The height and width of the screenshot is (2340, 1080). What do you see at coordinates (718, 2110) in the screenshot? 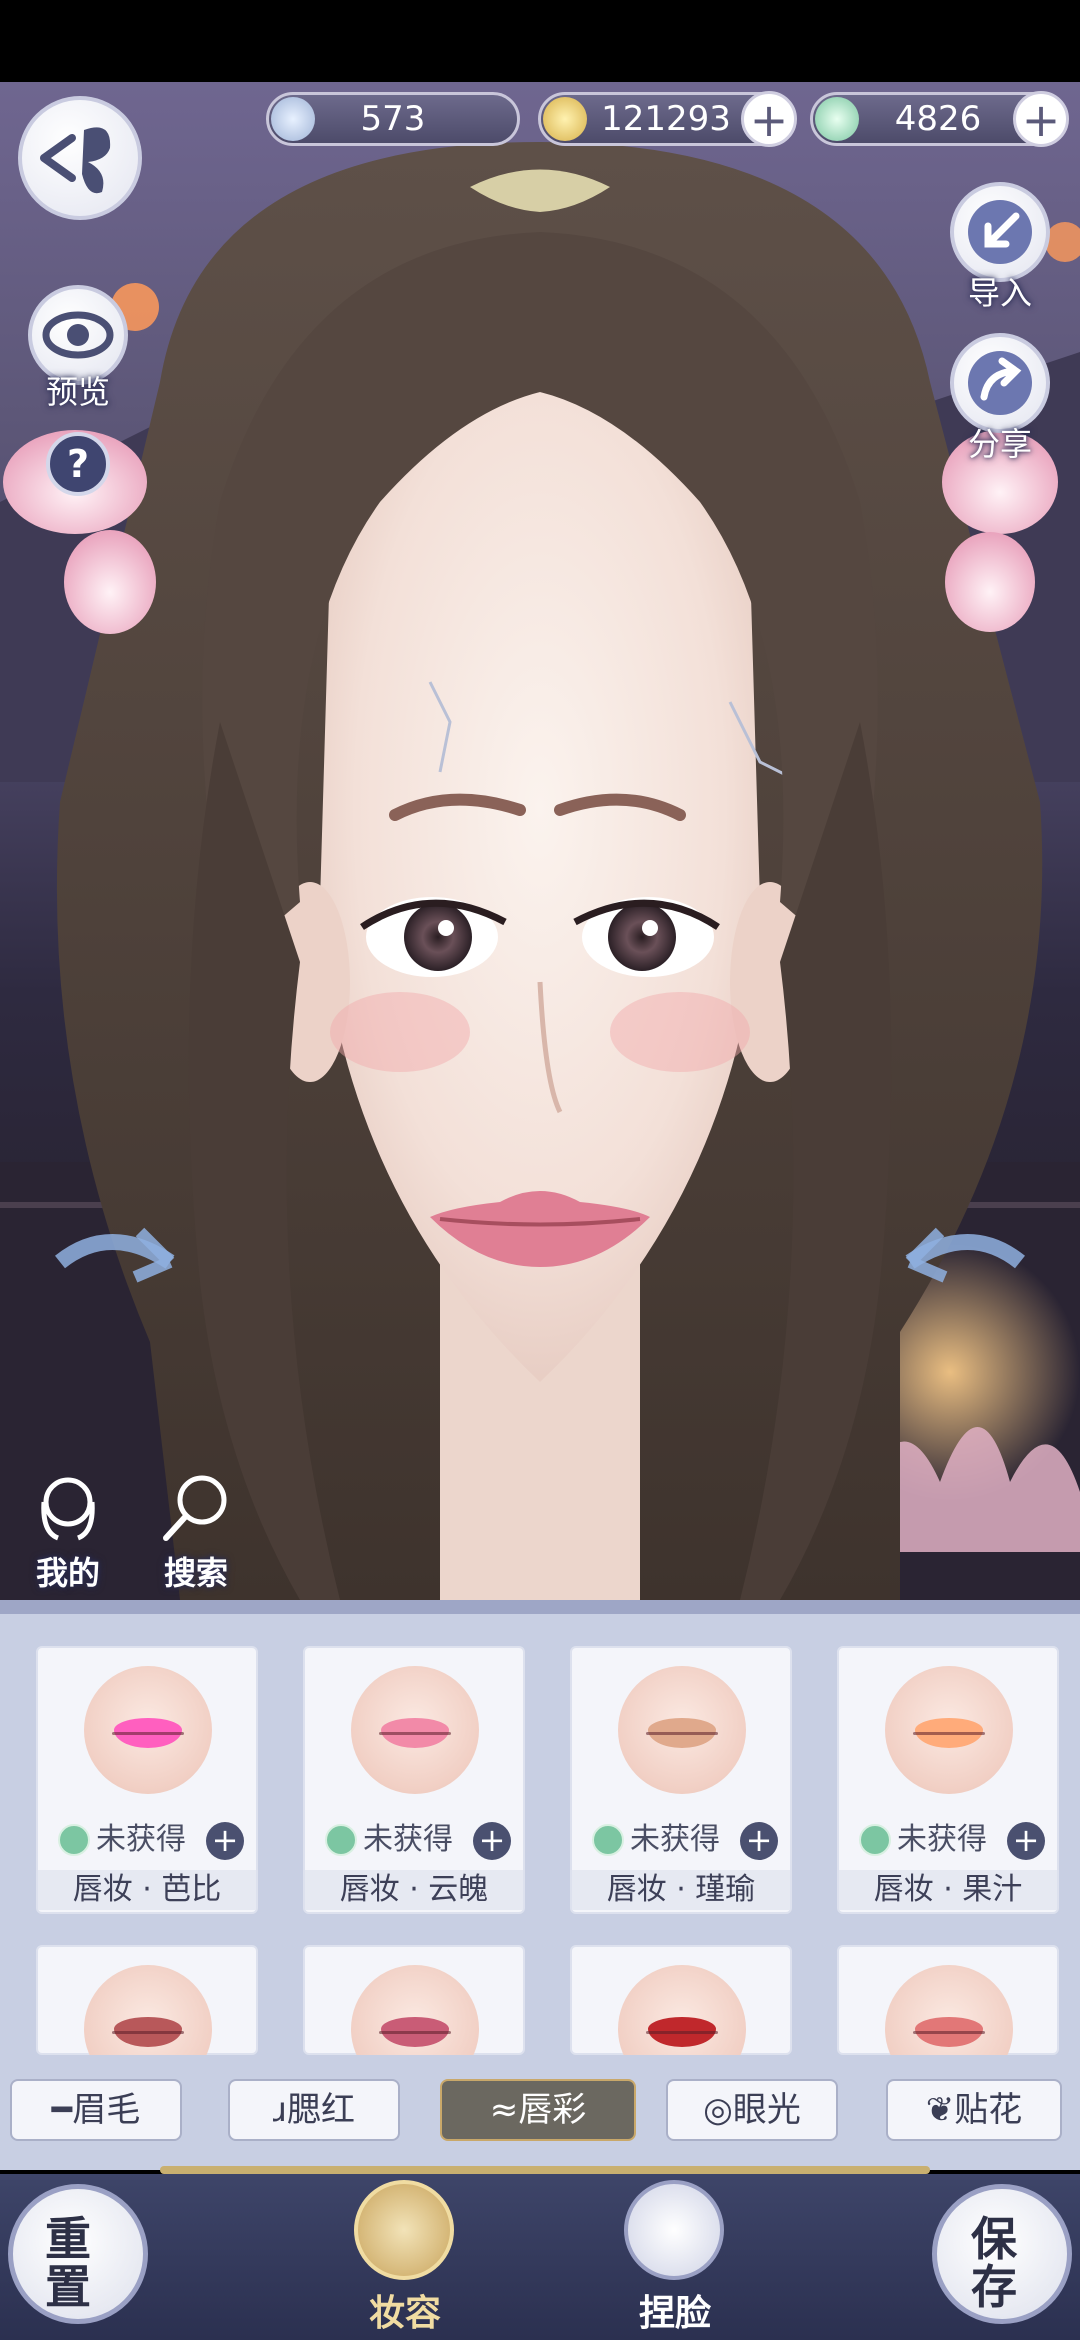
I see `eye-light-icon: ◎` at bounding box center [718, 2110].